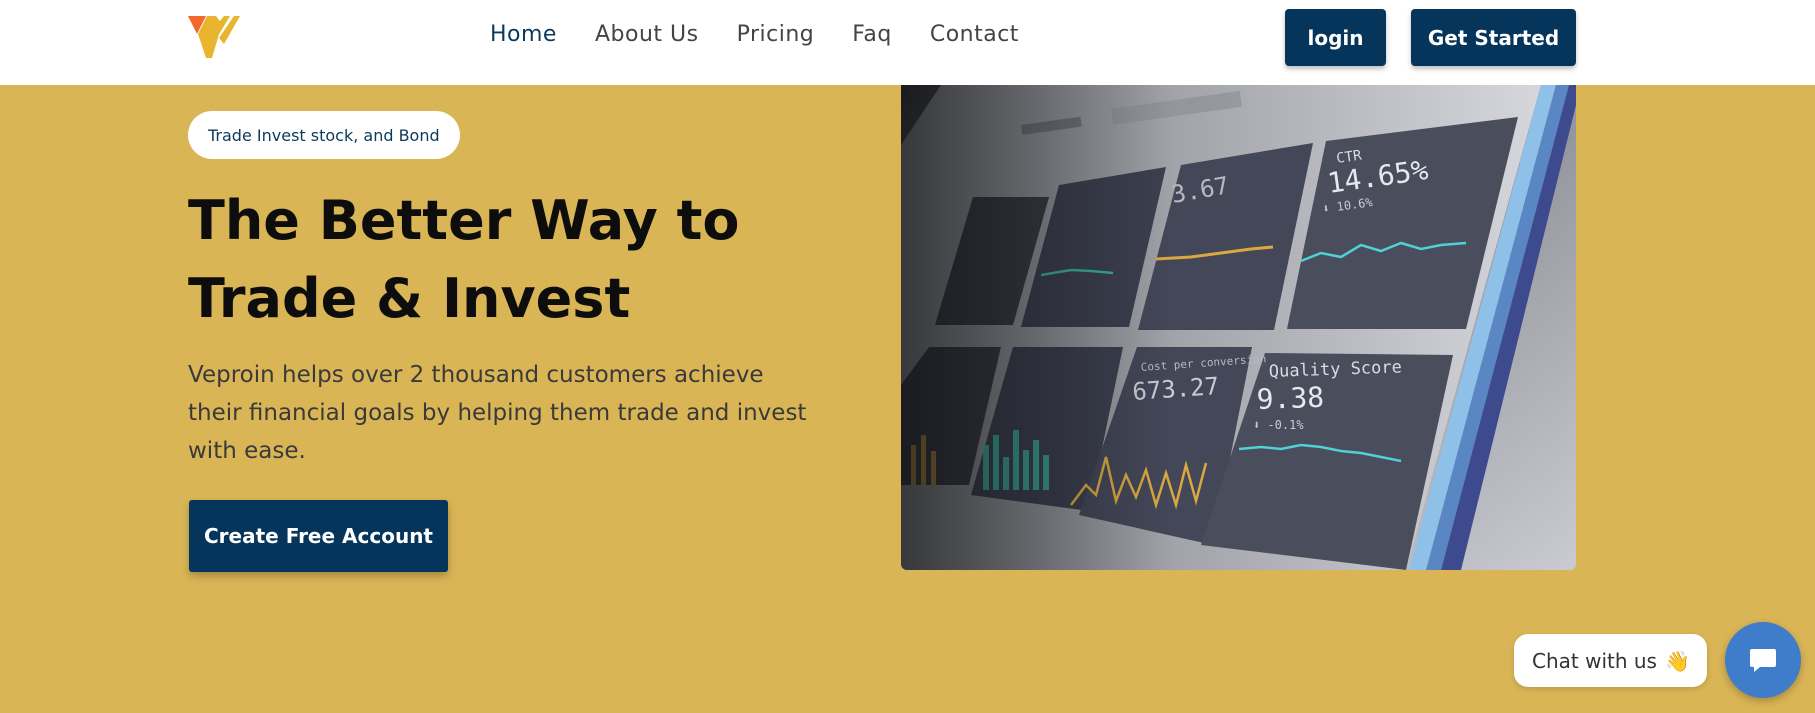  Describe the element at coordinates (1594, 660) in the screenshot. I see `chat-label: Chat with us` at that location.